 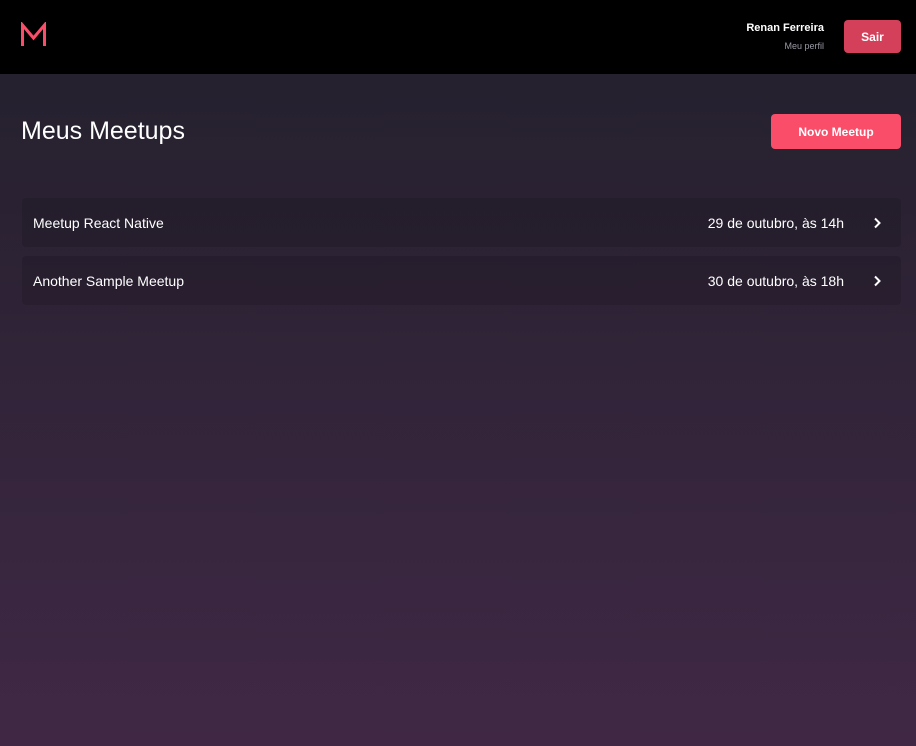 I want to click on new-meetup-button: Novo Meetup, so click(x=836, y=131).